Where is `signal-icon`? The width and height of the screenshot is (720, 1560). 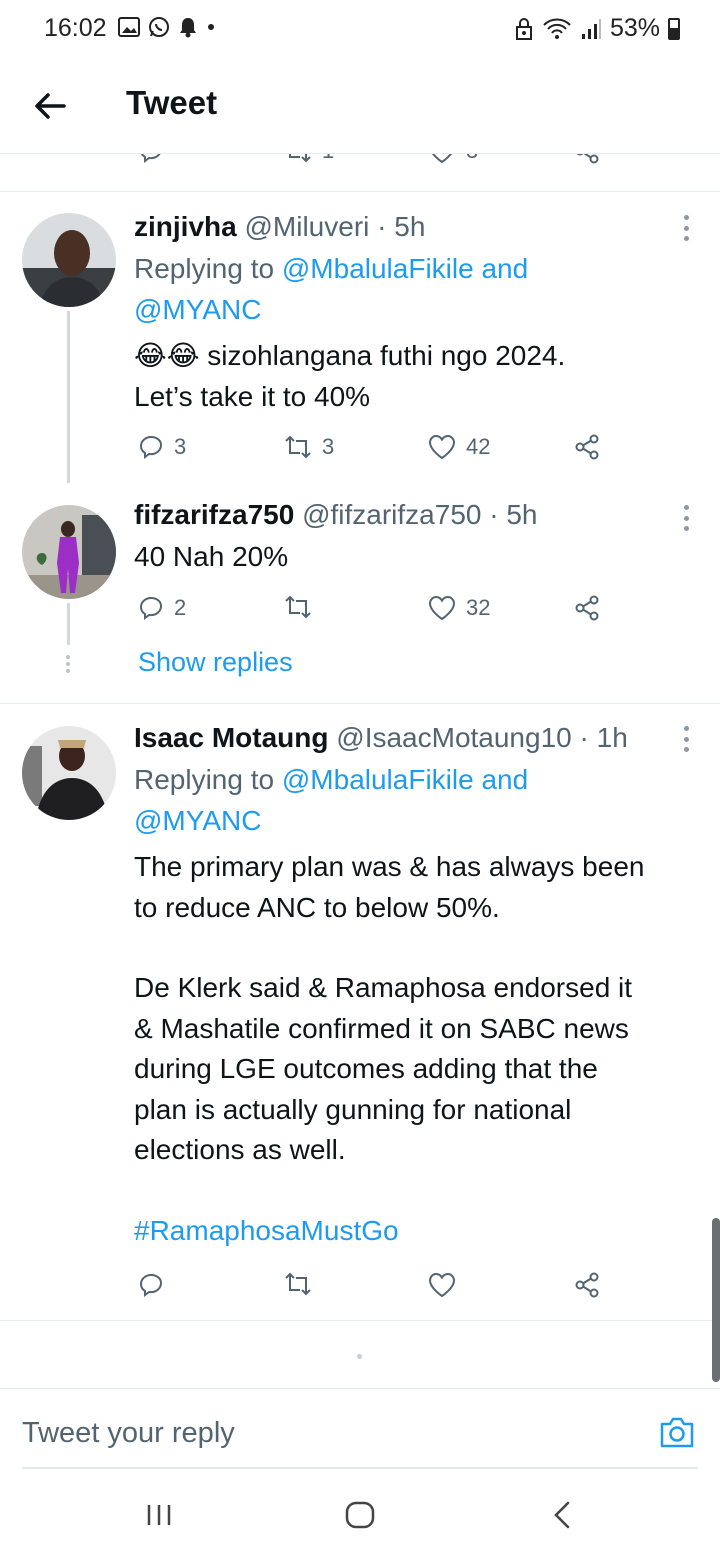
signal-icon is located at coordinates (591, 28).